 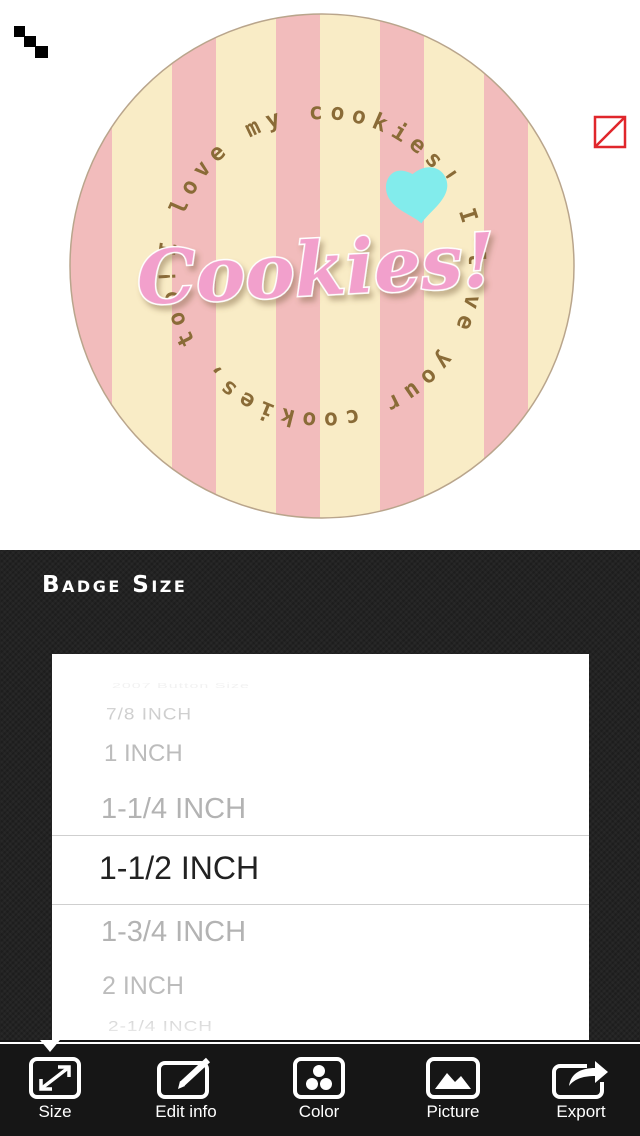 What do you see at coordinates (184, 1078) in the screenshot?
I see `pencil-icon` at bounding box center [184, 1078].